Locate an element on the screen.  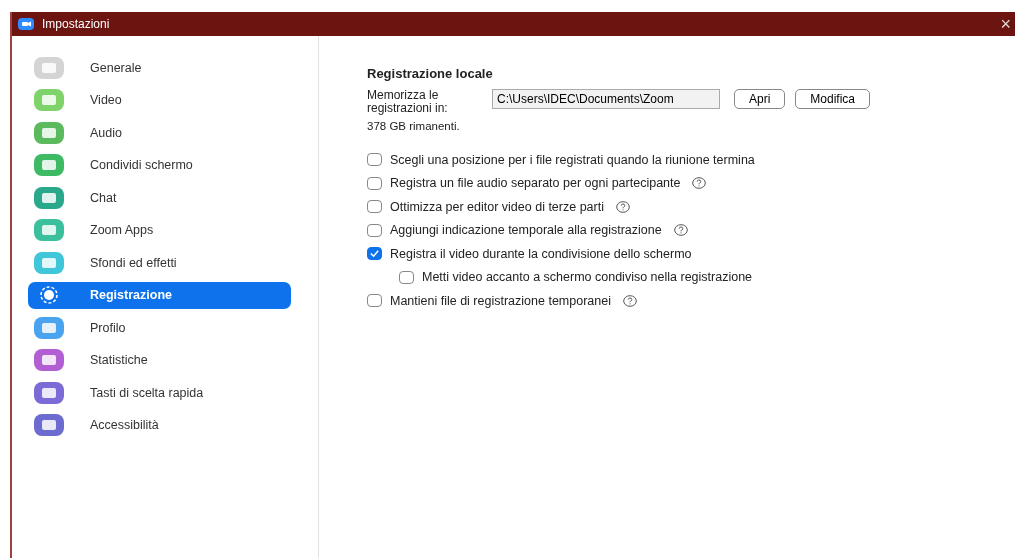
option-label: Scegli una posizione per i file registrati quando la riunione termina is located at coordinates (572, 159).